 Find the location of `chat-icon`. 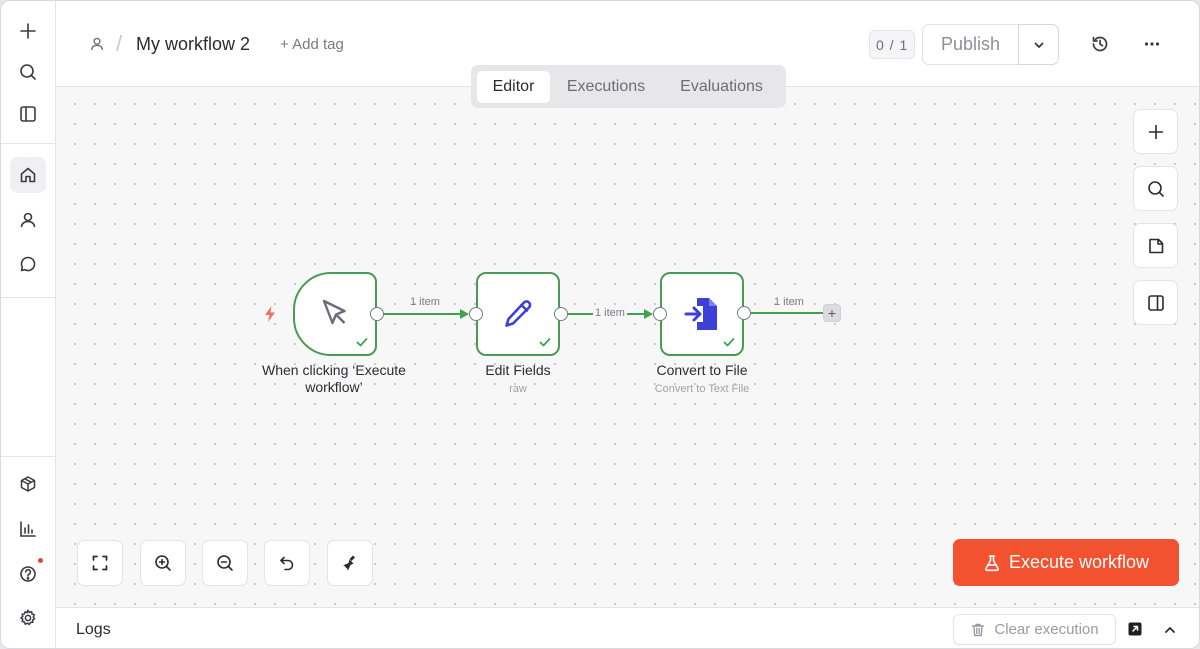

chat-icon is located at coordinates (28, 264).